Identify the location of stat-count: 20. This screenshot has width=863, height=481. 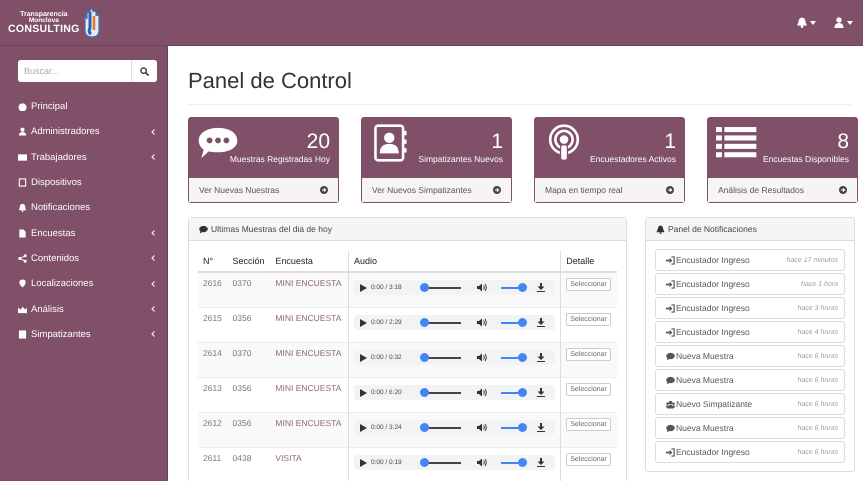
(318, 142).